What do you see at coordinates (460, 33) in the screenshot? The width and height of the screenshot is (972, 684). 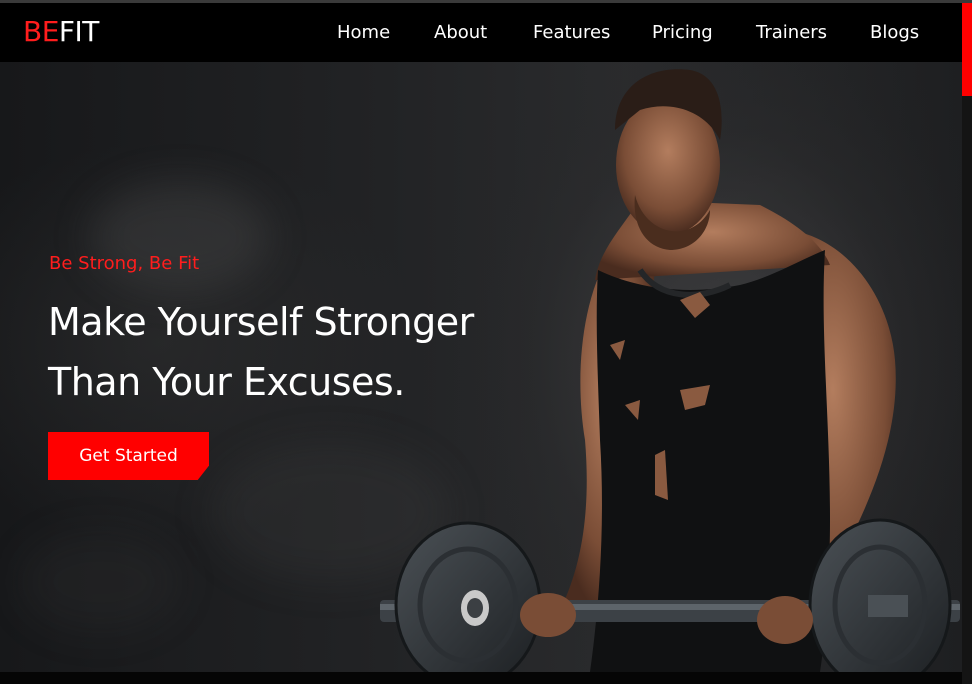 I see `nav-item-about: About` at bounding box center [460, 33].